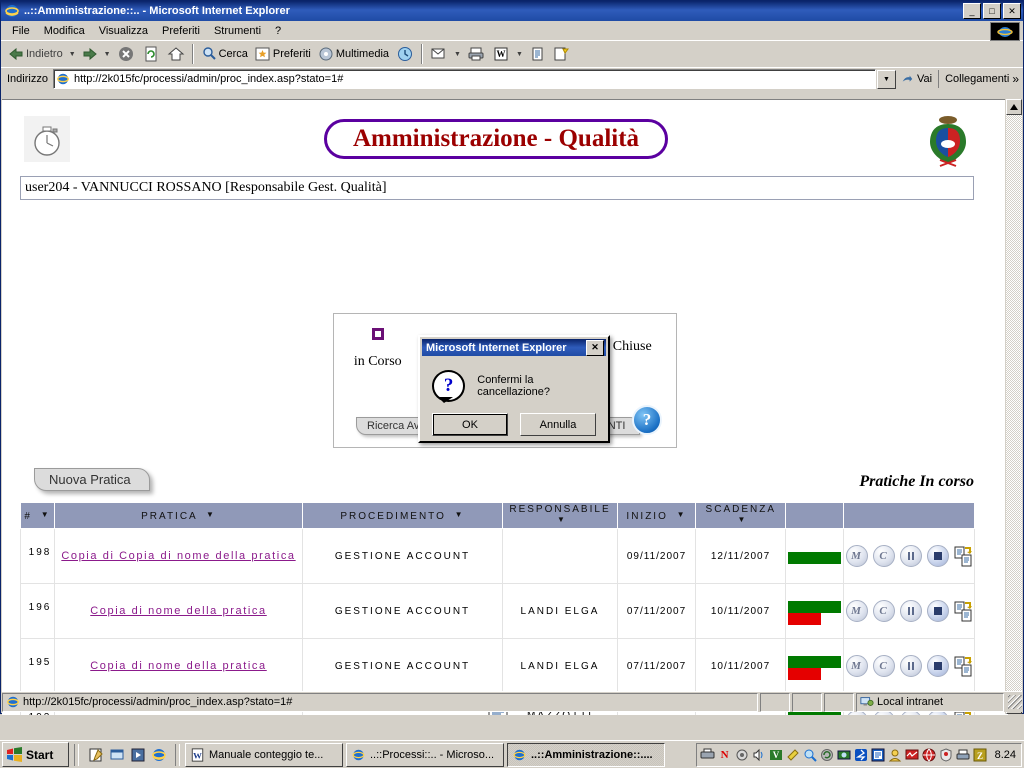 This screenshot has height=768, width=1024. Describe the element at coordinates (457, 54) in the screenshot. I see `mail-dropdown-icon: ▼` at that location.